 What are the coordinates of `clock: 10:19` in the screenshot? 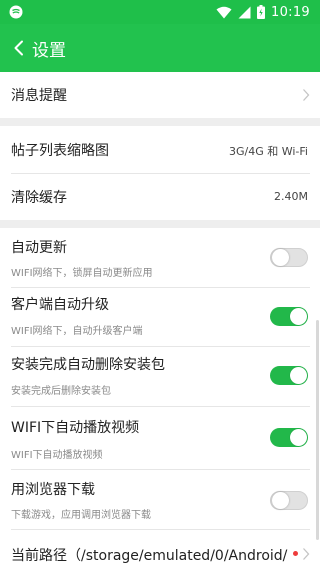 It's located at (290, 12).